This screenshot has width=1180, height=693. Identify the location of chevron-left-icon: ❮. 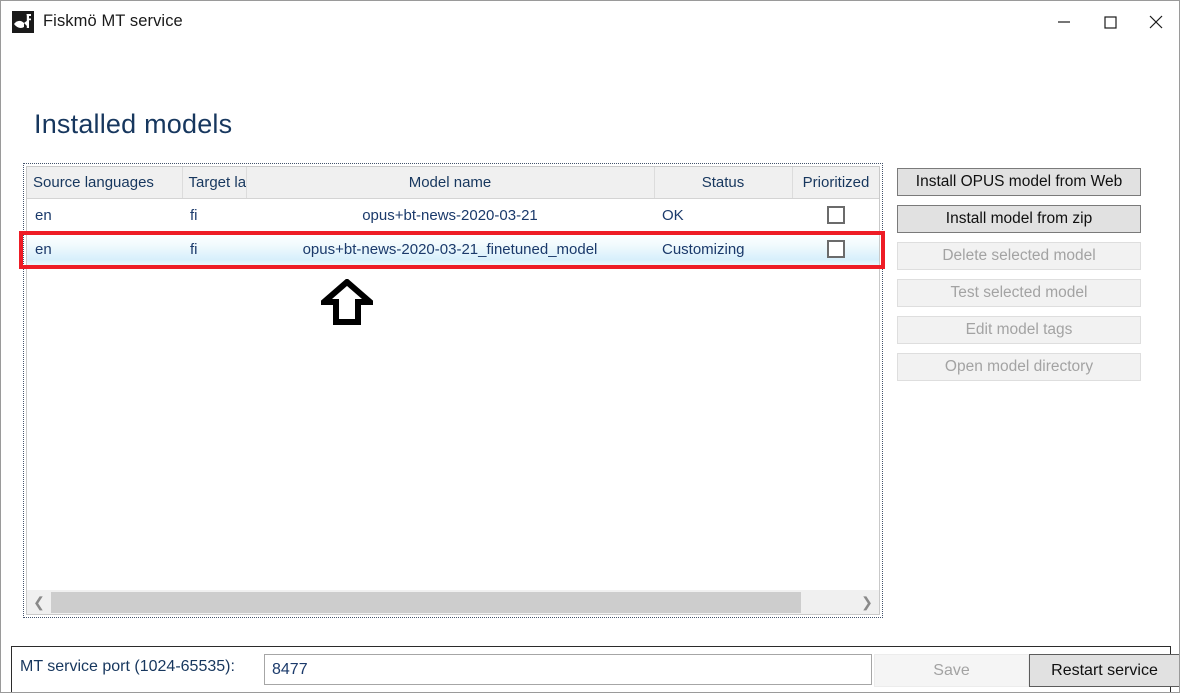
(39, 602).